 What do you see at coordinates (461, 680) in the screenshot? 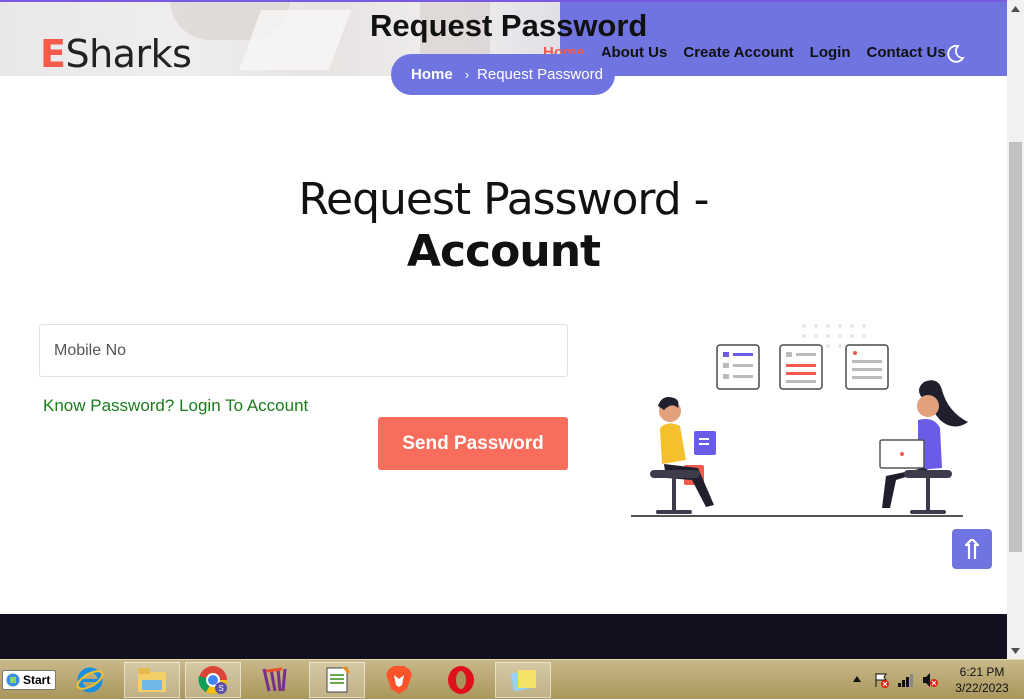
I see `opera-icon` at bounding box center [461, 680].